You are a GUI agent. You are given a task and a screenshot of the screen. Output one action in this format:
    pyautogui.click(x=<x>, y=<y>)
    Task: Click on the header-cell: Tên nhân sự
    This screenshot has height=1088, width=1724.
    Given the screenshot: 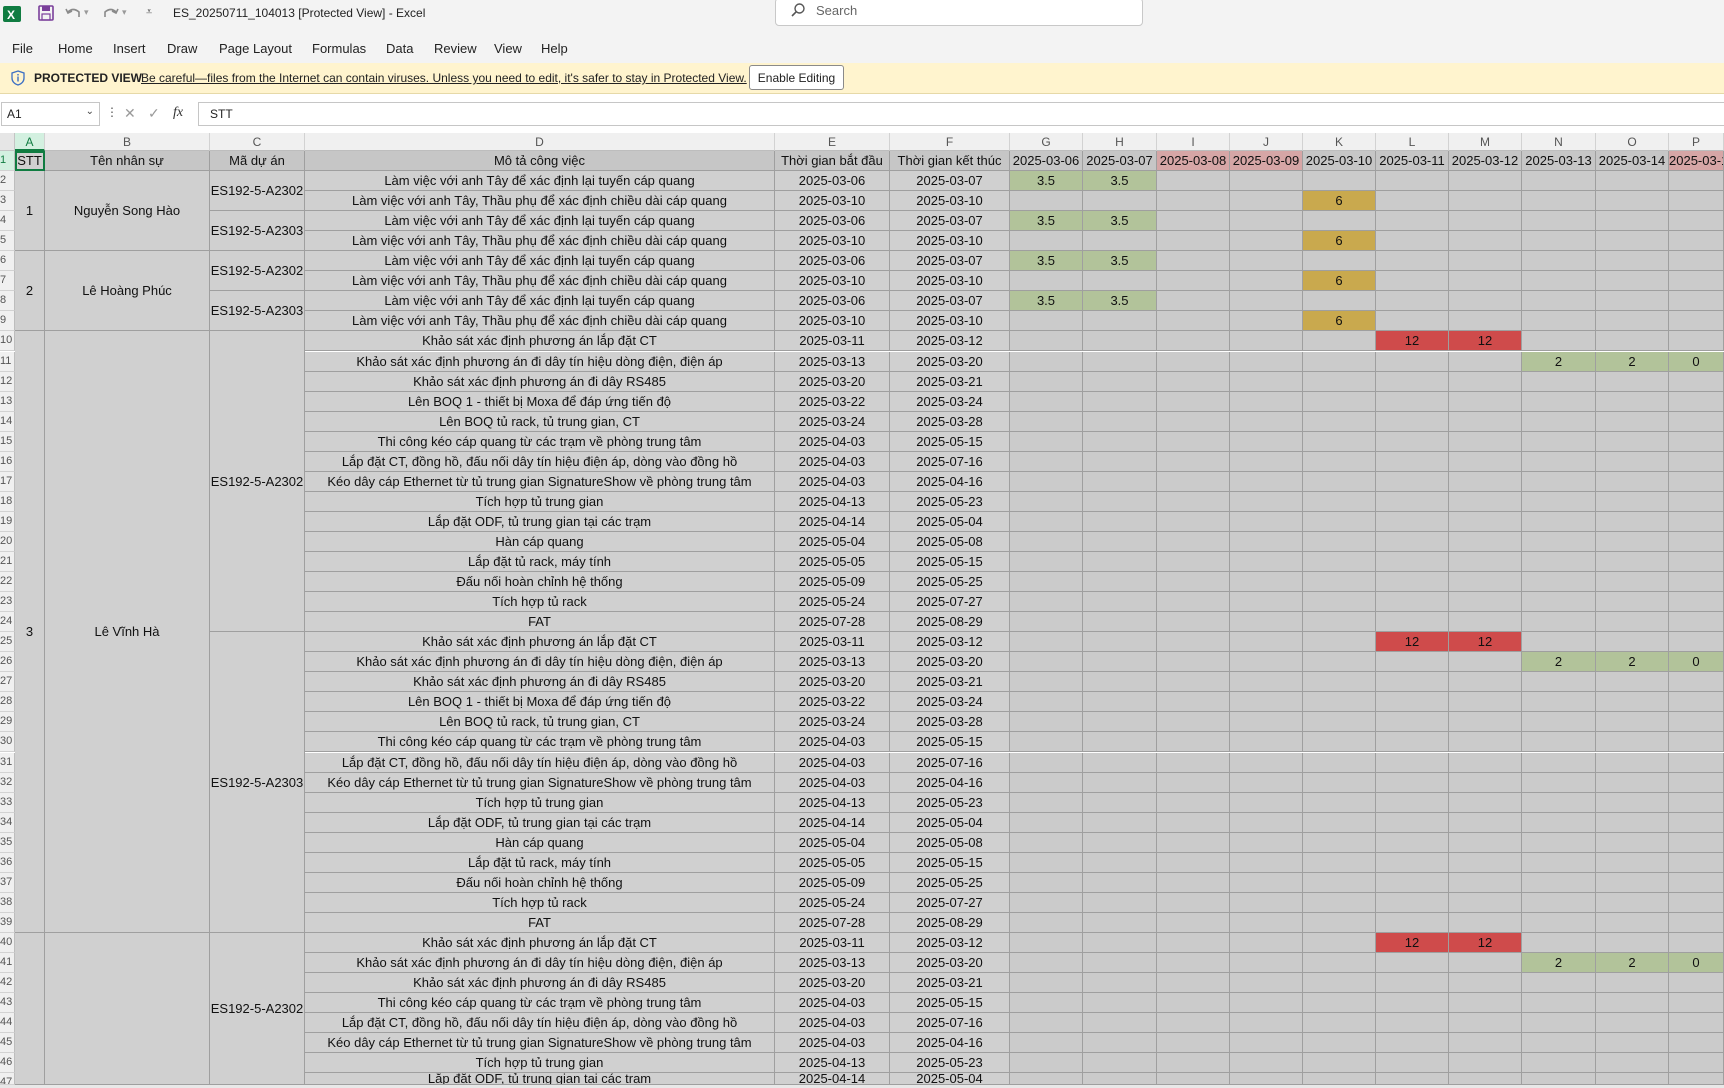 What is the action you would take?
    pyautogui.click(x=127, y=161)
    